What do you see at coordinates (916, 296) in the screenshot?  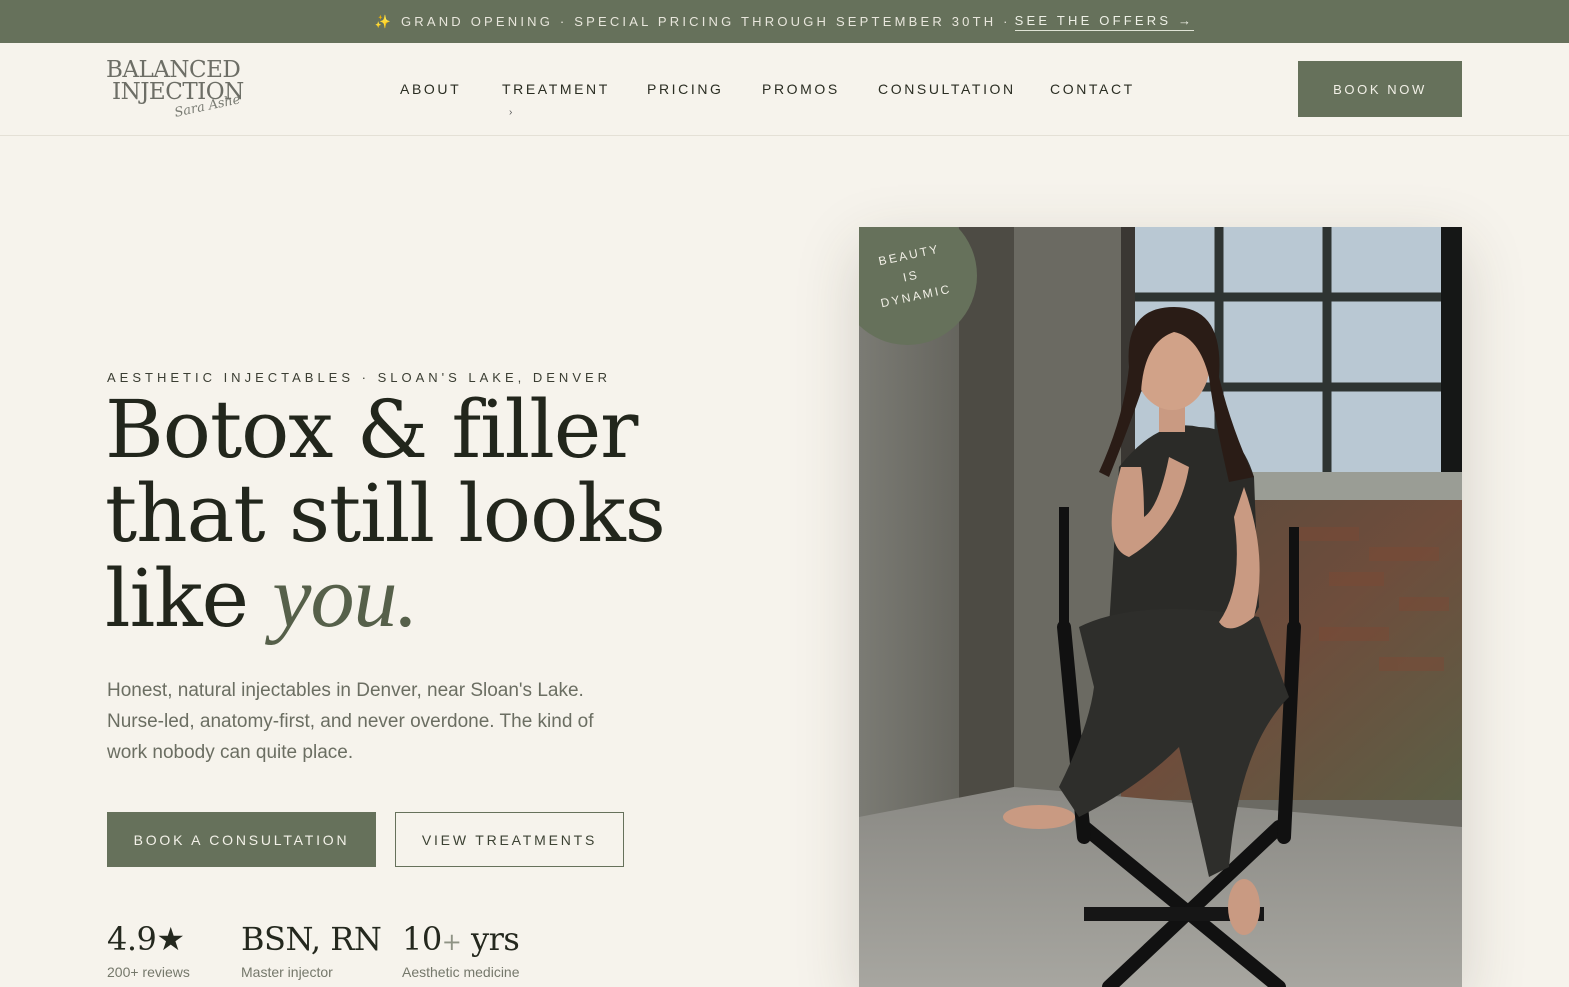 I see `badge-line-3: DYNAMIC` at bounding box center [916, 296].